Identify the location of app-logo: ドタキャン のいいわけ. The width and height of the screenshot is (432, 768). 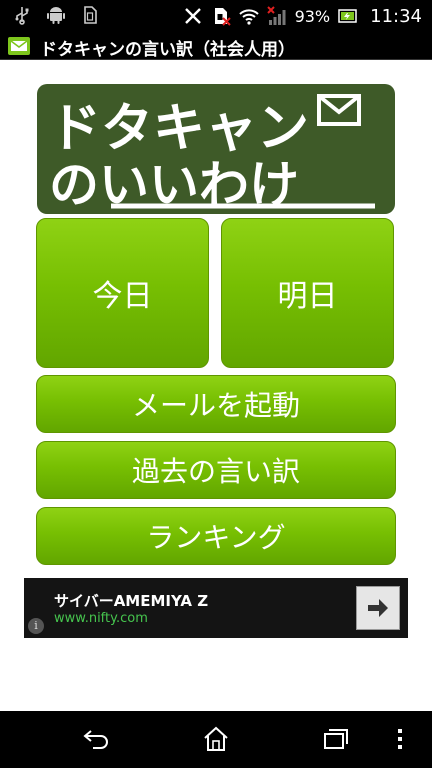
(216, 149).